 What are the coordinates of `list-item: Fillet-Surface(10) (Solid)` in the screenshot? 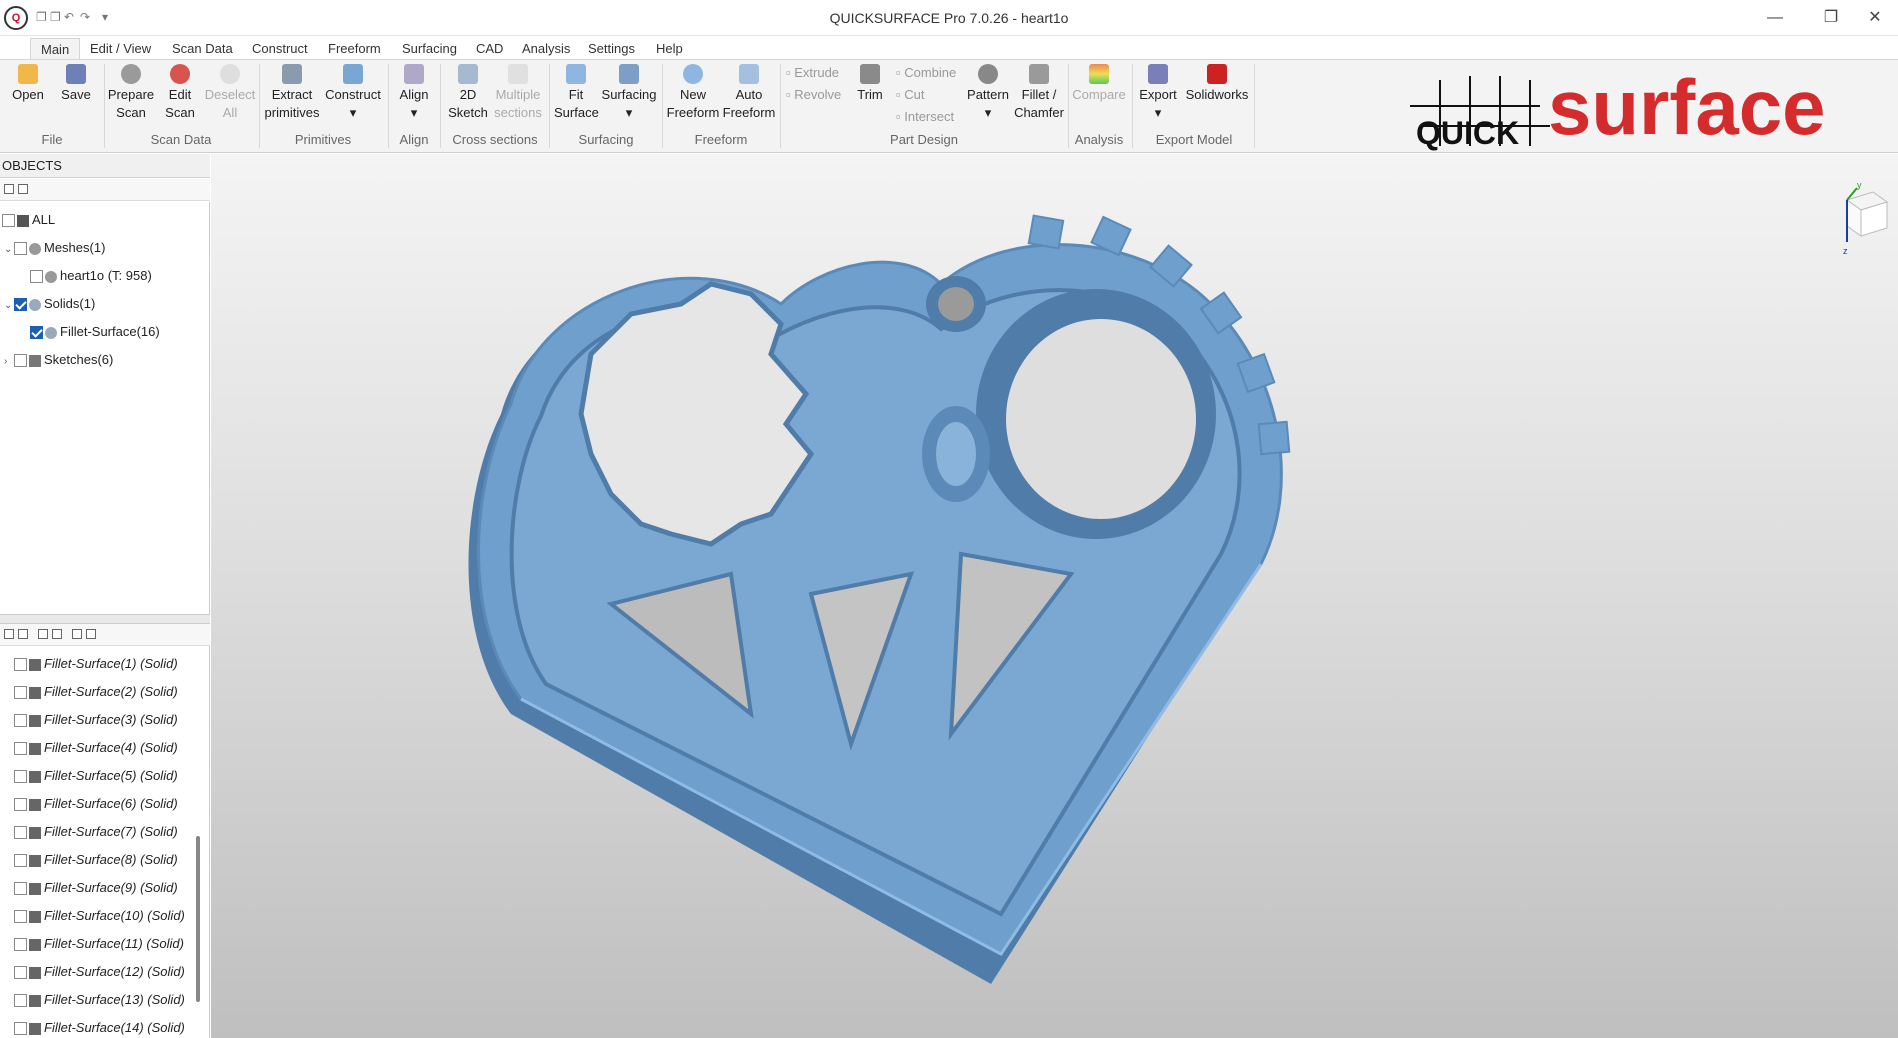 It's located at (99, 916).